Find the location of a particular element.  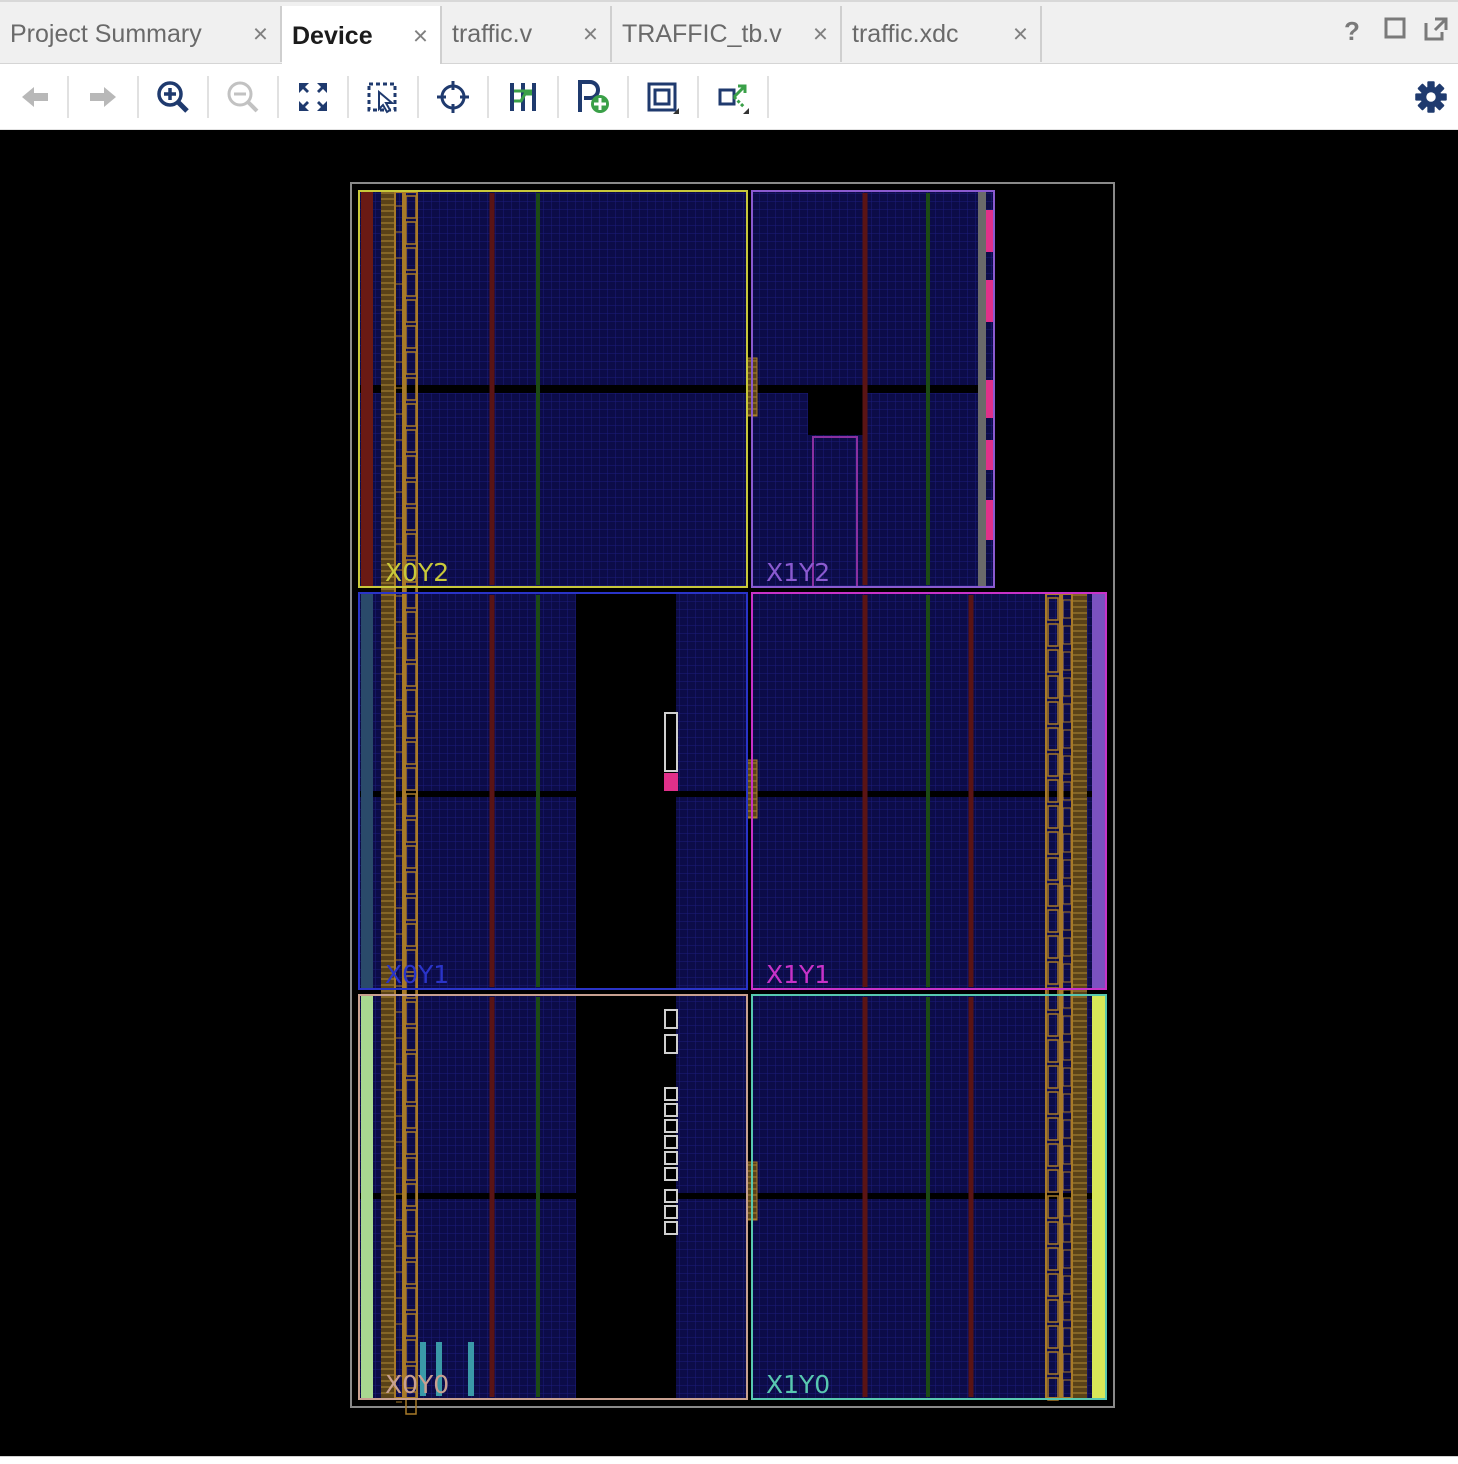

tab-label: traffic.v is located at coordinates (492, 33).